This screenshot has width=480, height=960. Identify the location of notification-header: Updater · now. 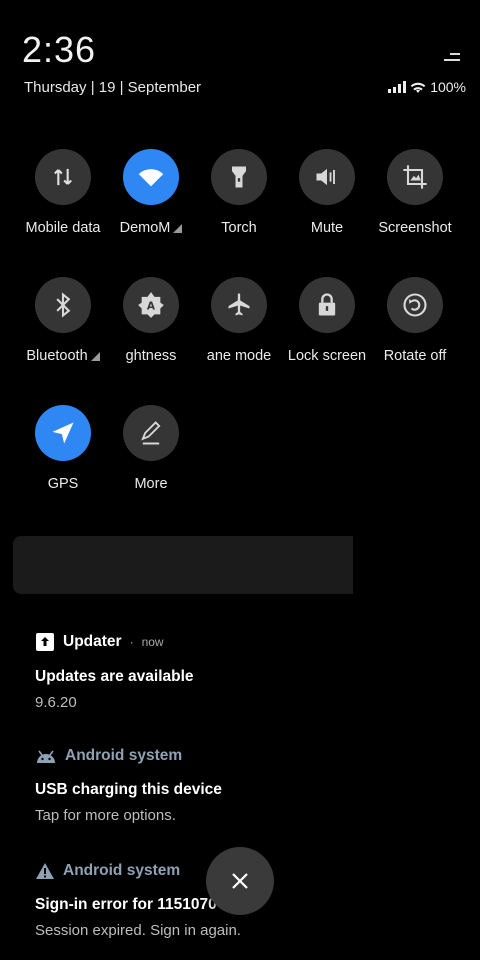
(114, 642).